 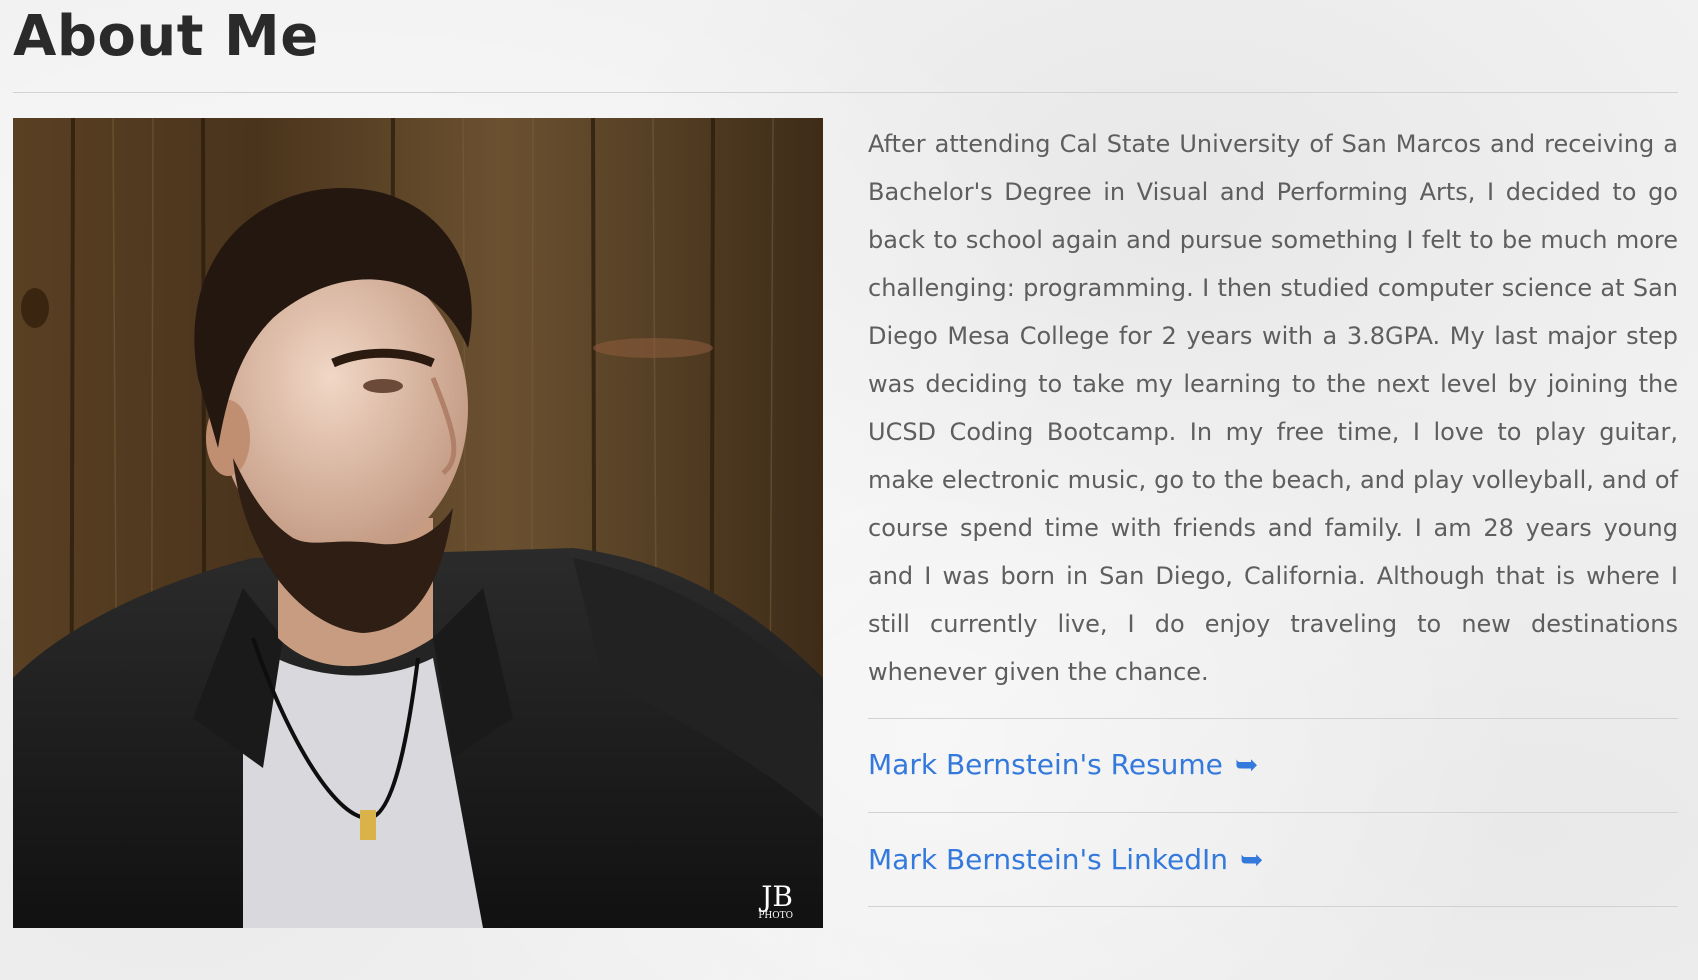 I want to click on divider-bottom, so click(x=1273, y=906).